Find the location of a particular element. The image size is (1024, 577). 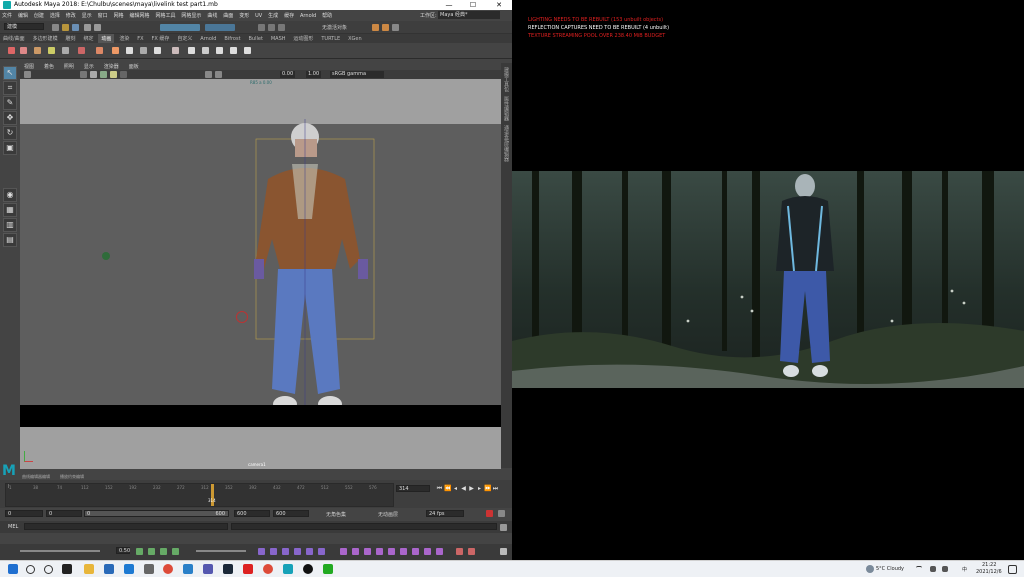

viewport-menu-show: 显示 is located at coordinates (89, 66).